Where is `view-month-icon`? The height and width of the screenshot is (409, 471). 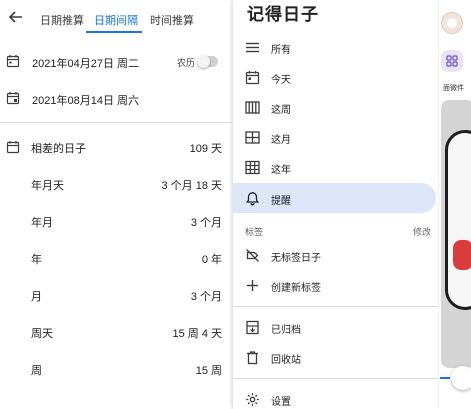 view-month-icon is located at coordinates (252, 137).